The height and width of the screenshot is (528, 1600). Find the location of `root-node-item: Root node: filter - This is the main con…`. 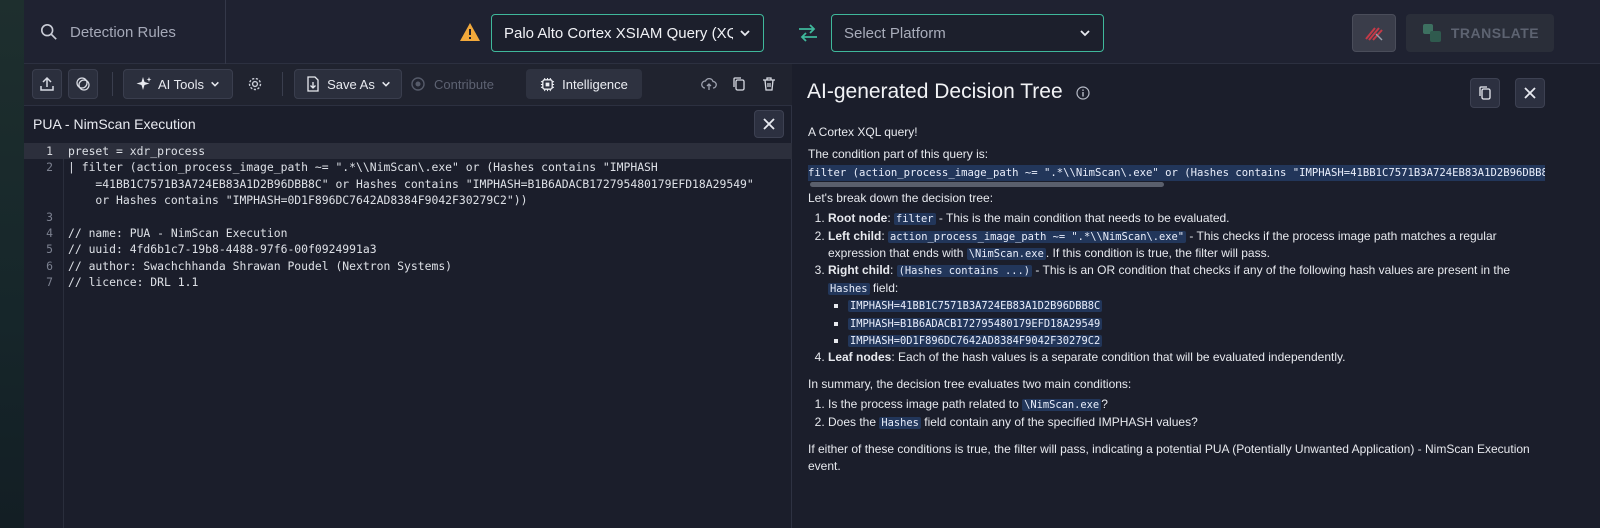

root-node-item: Root node: filter - This is the main con… is located at coordinates (1188, 218).